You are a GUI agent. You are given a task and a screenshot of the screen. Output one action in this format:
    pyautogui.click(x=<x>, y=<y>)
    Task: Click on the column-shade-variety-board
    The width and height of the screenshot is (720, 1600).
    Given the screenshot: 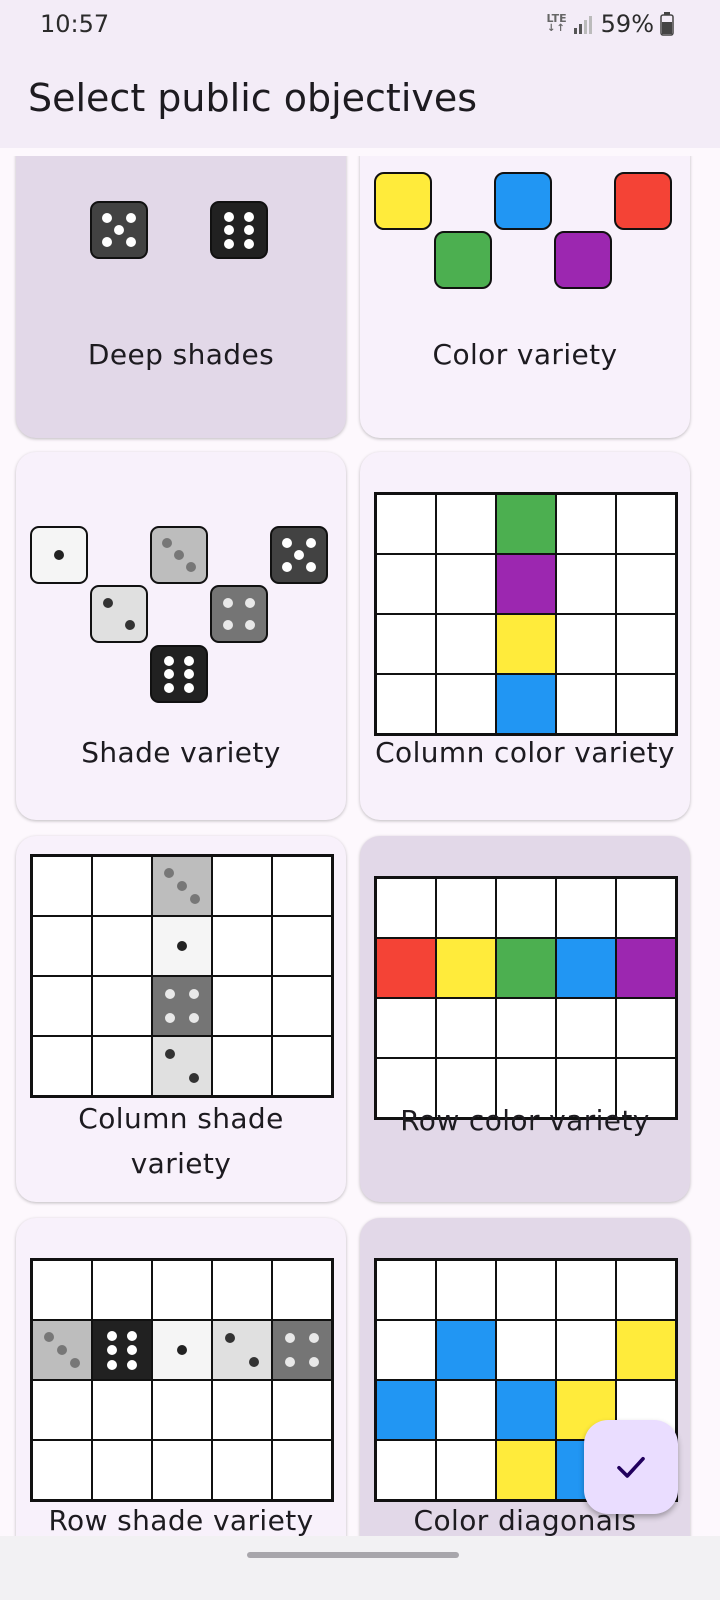 What is the action you would take?
    pyautogui.click(x=182, y=976)
    